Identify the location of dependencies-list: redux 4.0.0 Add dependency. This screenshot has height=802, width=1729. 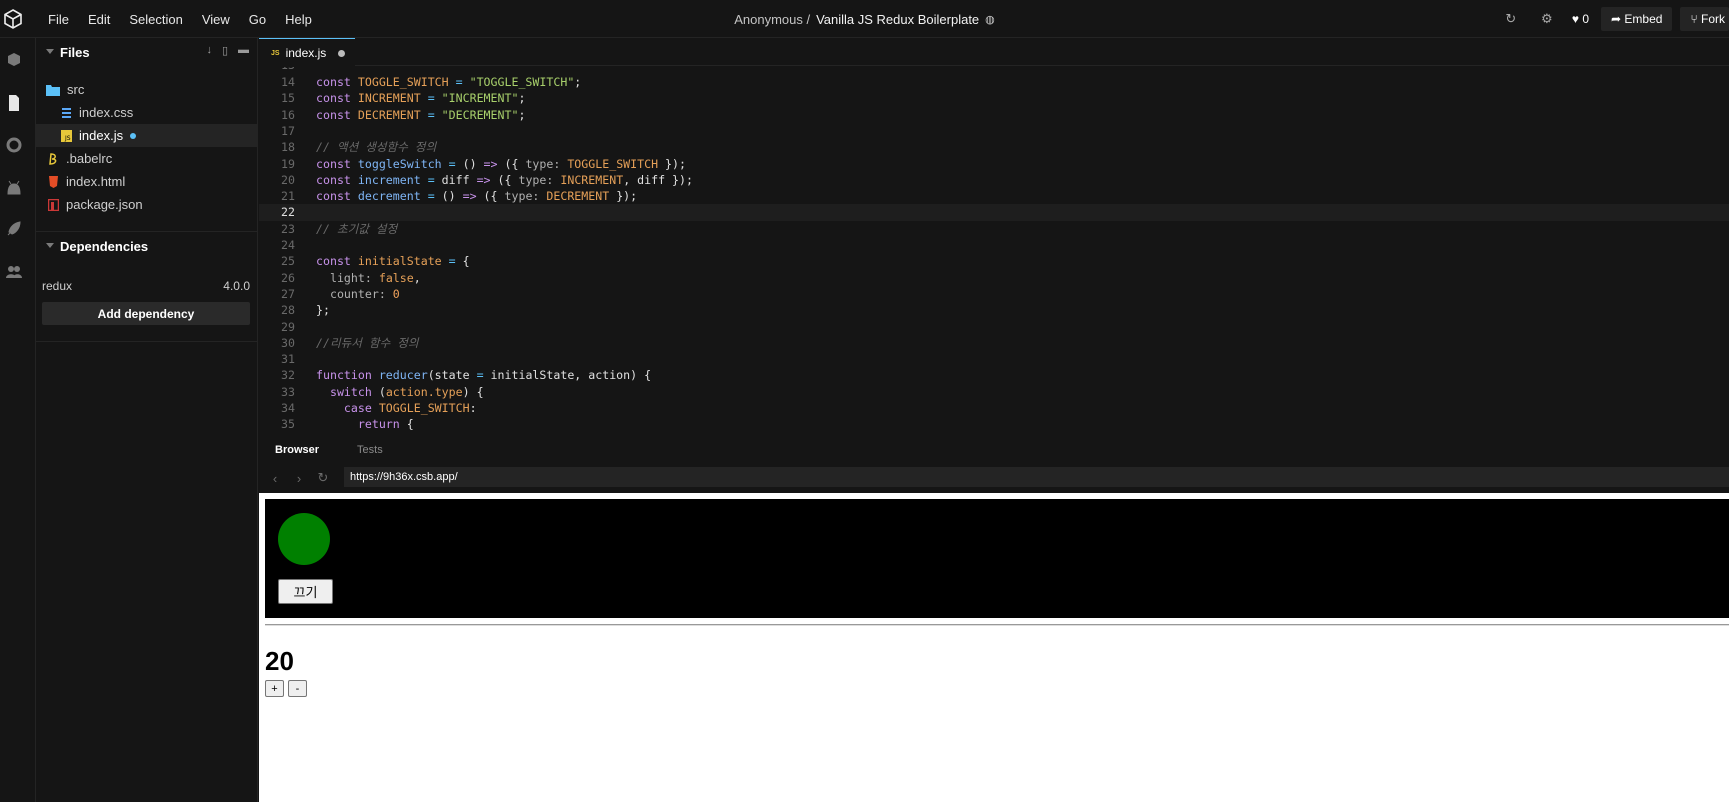
(146, 300).